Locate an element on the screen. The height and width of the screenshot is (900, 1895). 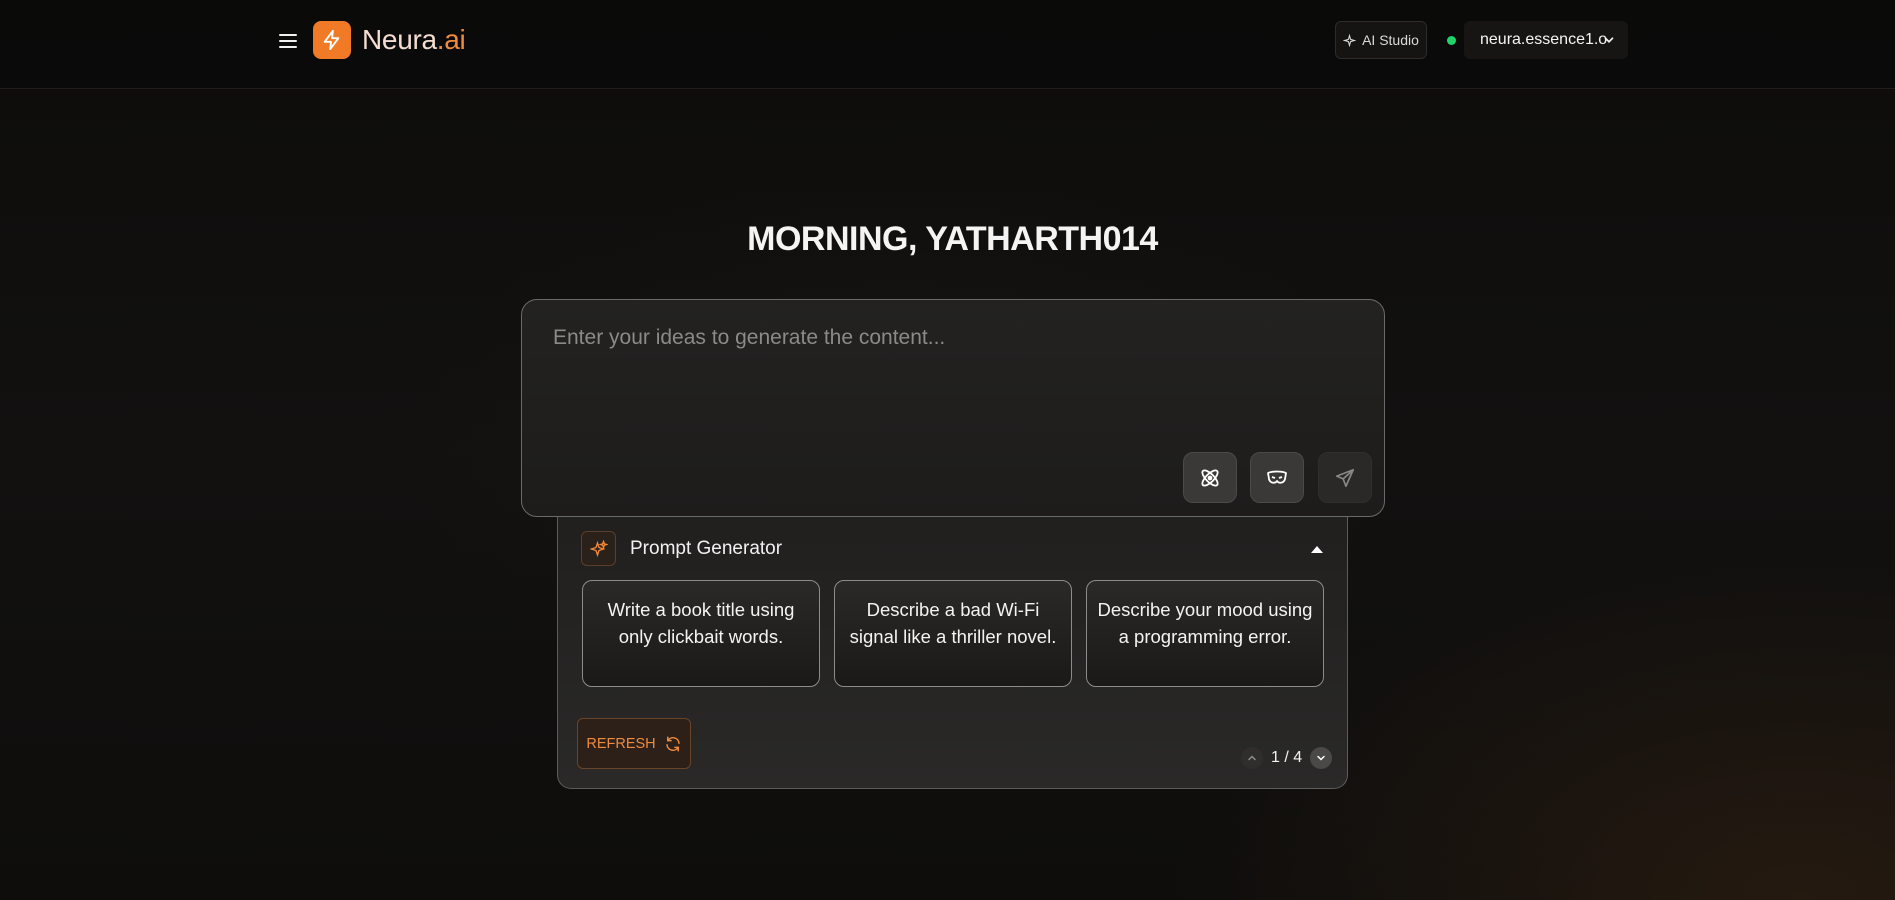
menu-icon is located at coordinates (289, 41).